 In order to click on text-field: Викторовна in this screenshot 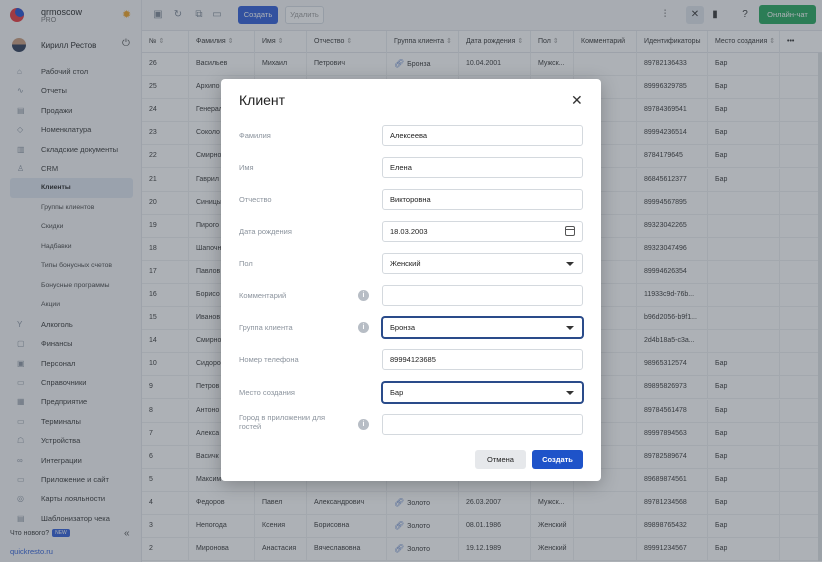, I will do `click(482, 199)`.